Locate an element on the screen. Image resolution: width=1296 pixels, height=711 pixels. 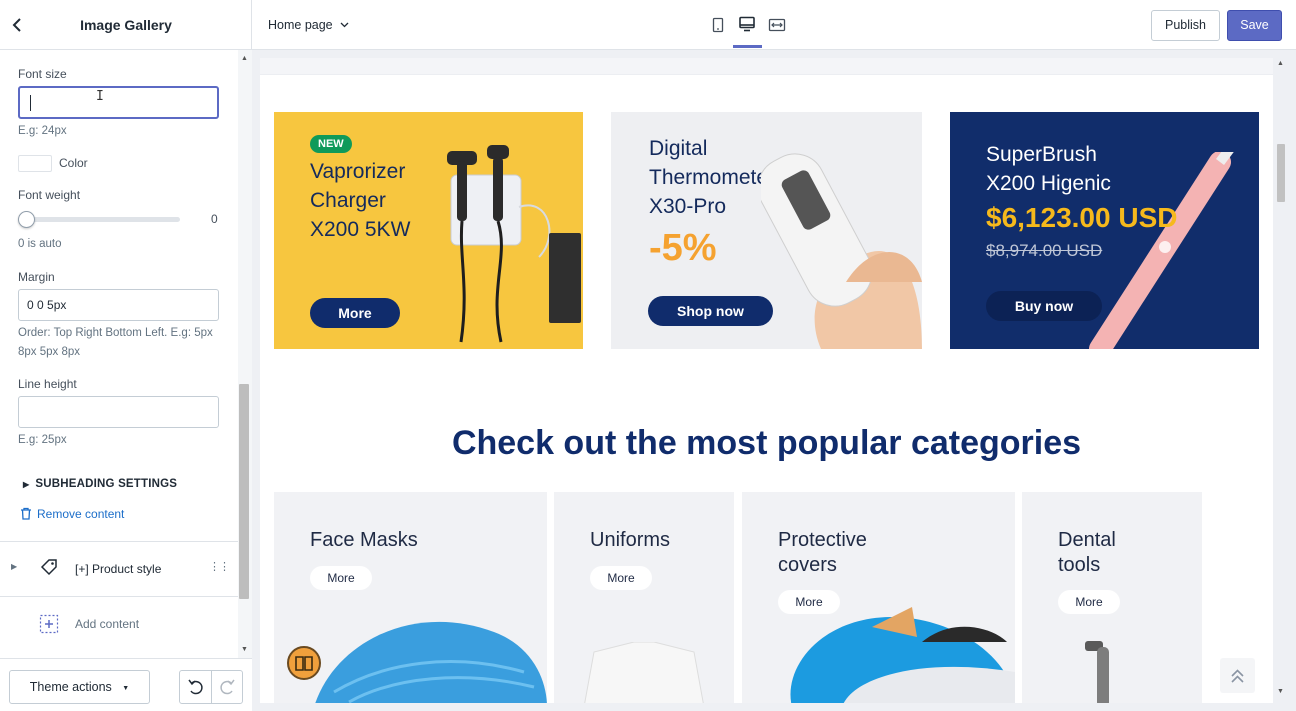
redo-icon is located at coordinates (227, 687).